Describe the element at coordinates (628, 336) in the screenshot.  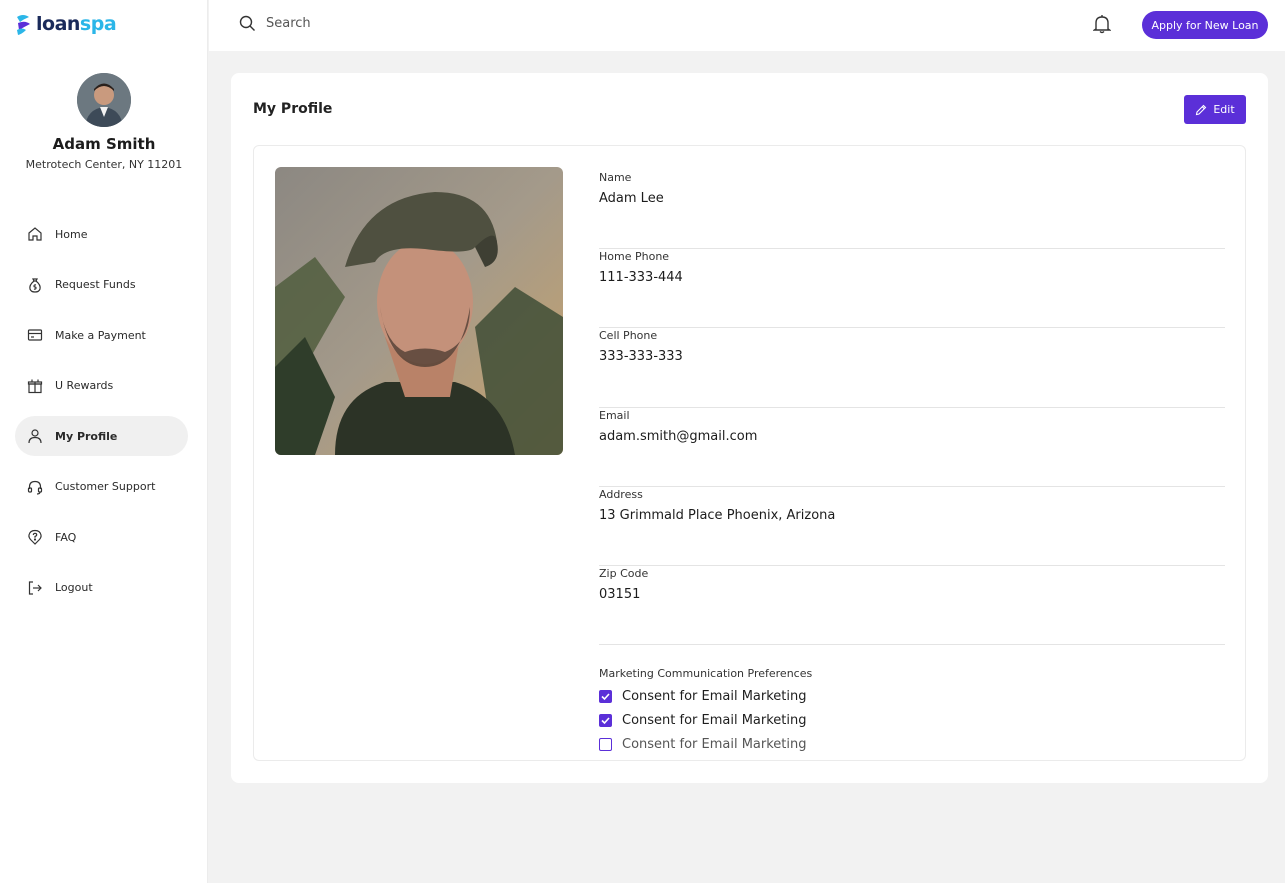
I see `field-label: Cell Phone` at that location.